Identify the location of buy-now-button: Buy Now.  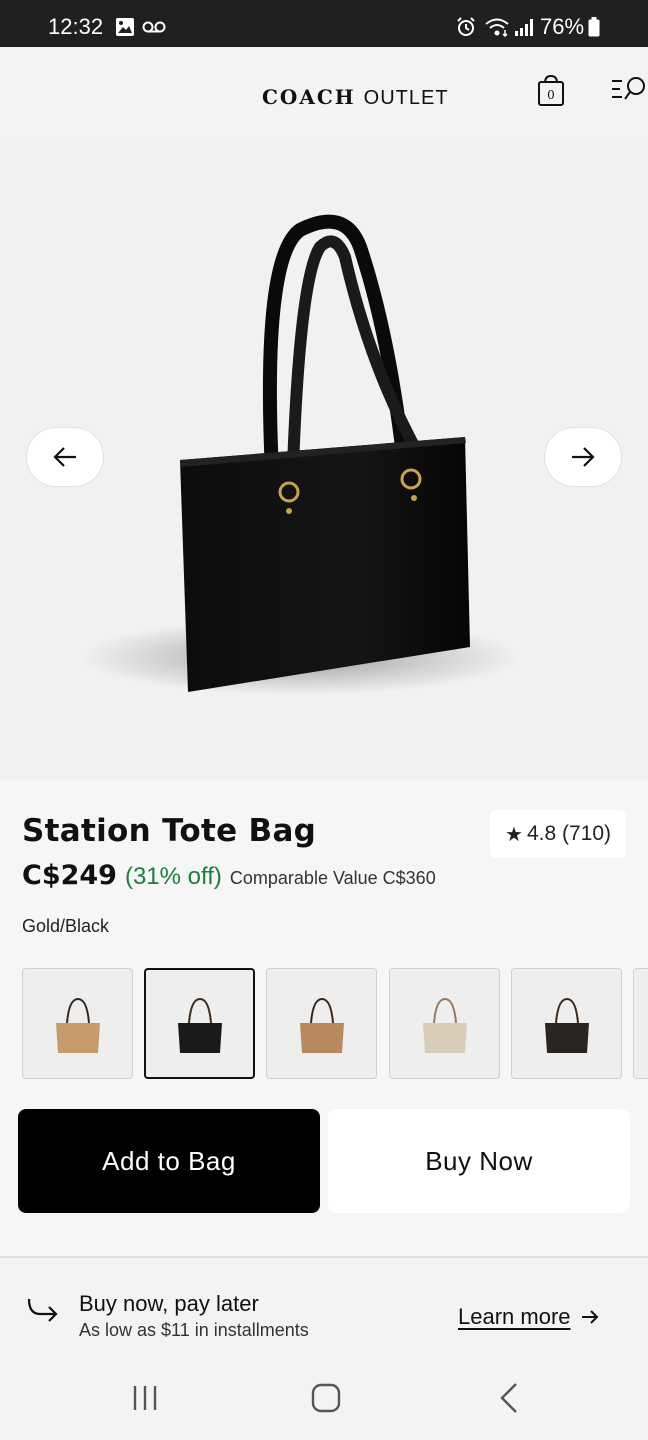
(479, 1161).